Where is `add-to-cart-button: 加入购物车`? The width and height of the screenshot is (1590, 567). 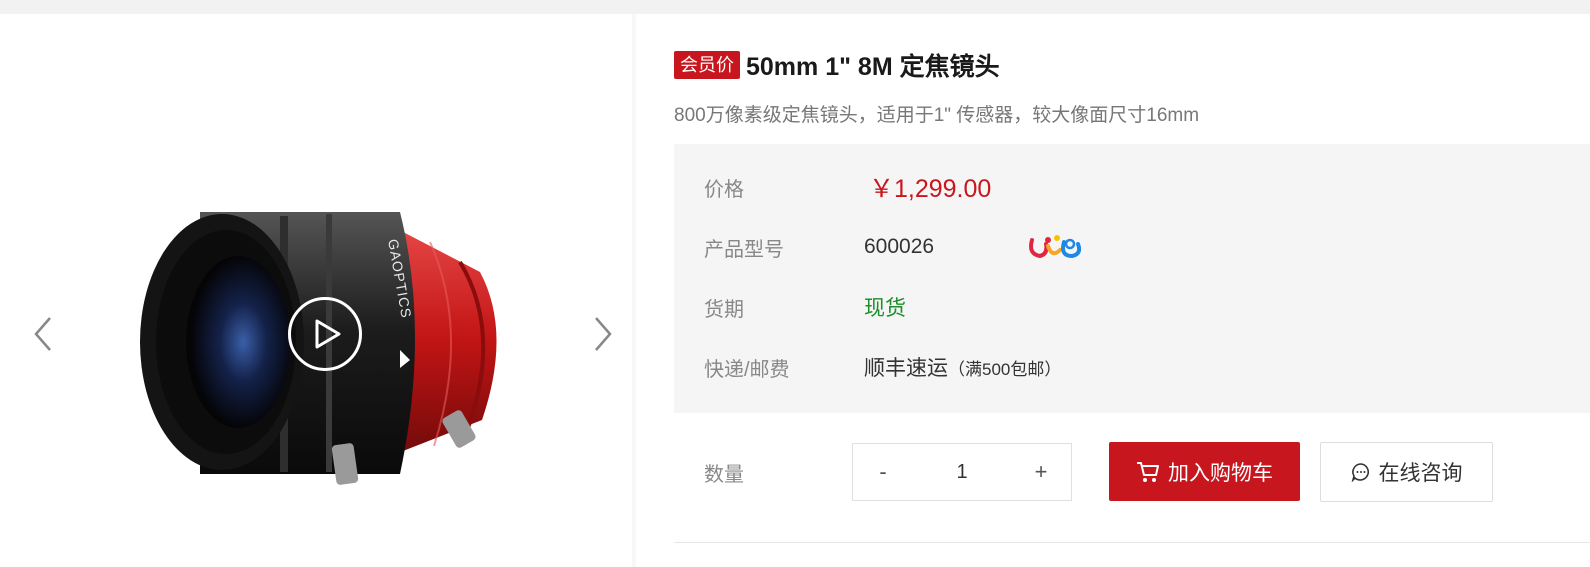 add-to-cart-button: 加入购物车 is located at coordinates (1204, 471).